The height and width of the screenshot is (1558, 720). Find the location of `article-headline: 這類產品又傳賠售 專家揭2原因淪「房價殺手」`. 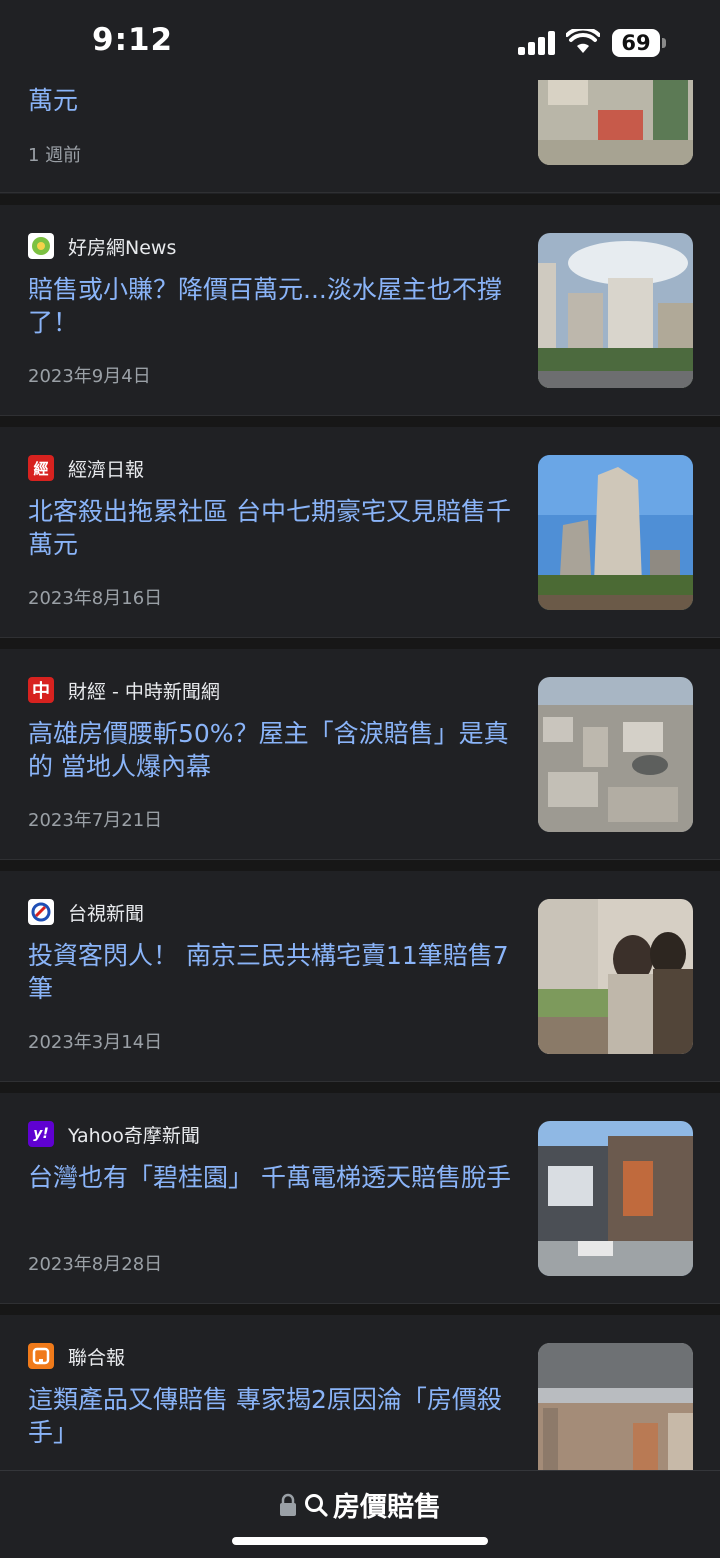

article-headline: 這類產品又傳賠售 專家揭2原因淪「房價殺手」 is located at coordinates (273, 1416).